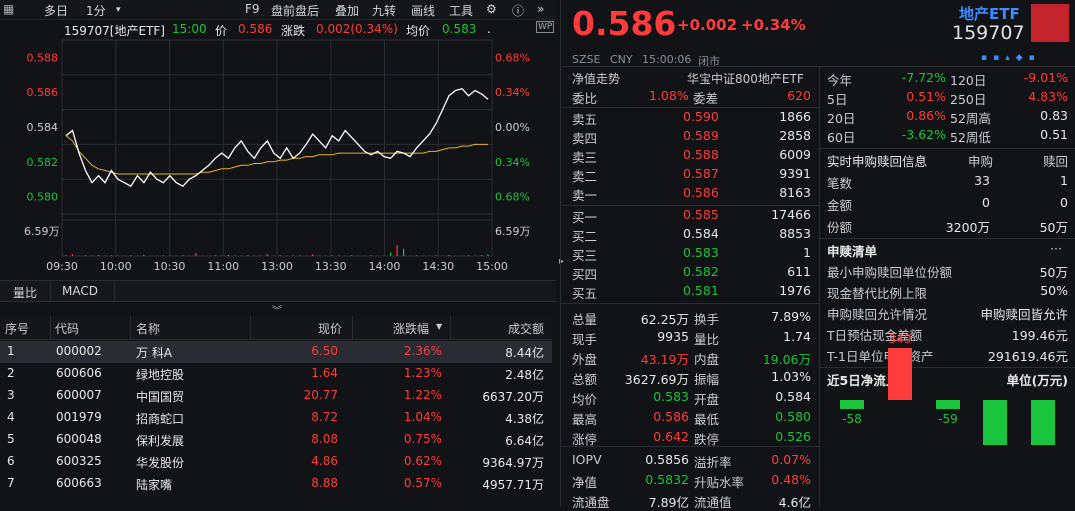 The height and width of the screenshot is (511, 1075). Describe the element at coordinates (526, 328) in the screenshot. I see `col-amount: 成交额` at that location.